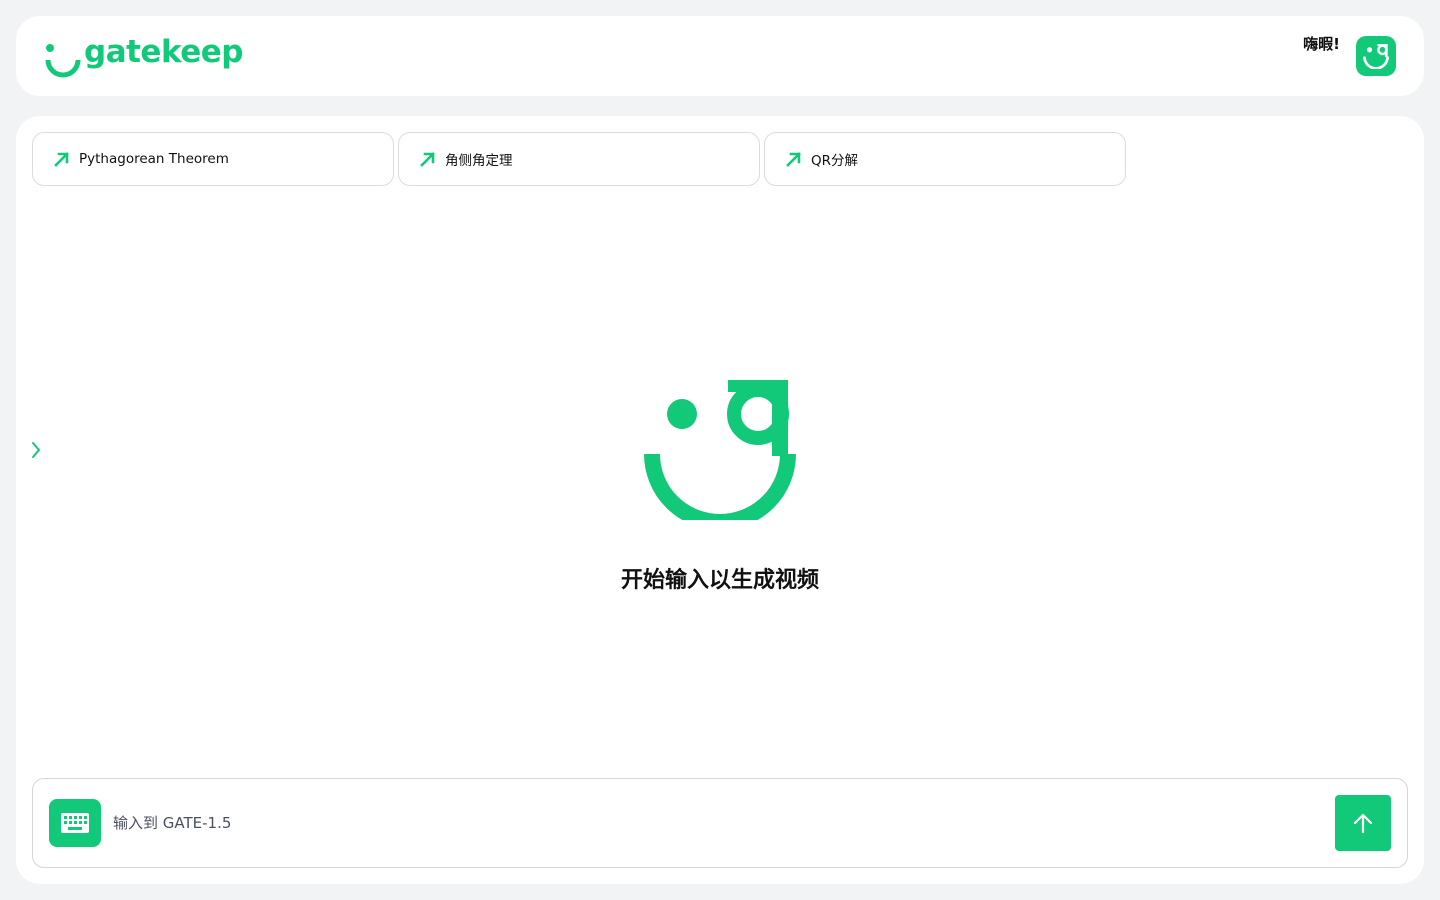 The image size is (1440, 900). I want to click on gatekeep-logo: gatekeep, so click(143, 56).